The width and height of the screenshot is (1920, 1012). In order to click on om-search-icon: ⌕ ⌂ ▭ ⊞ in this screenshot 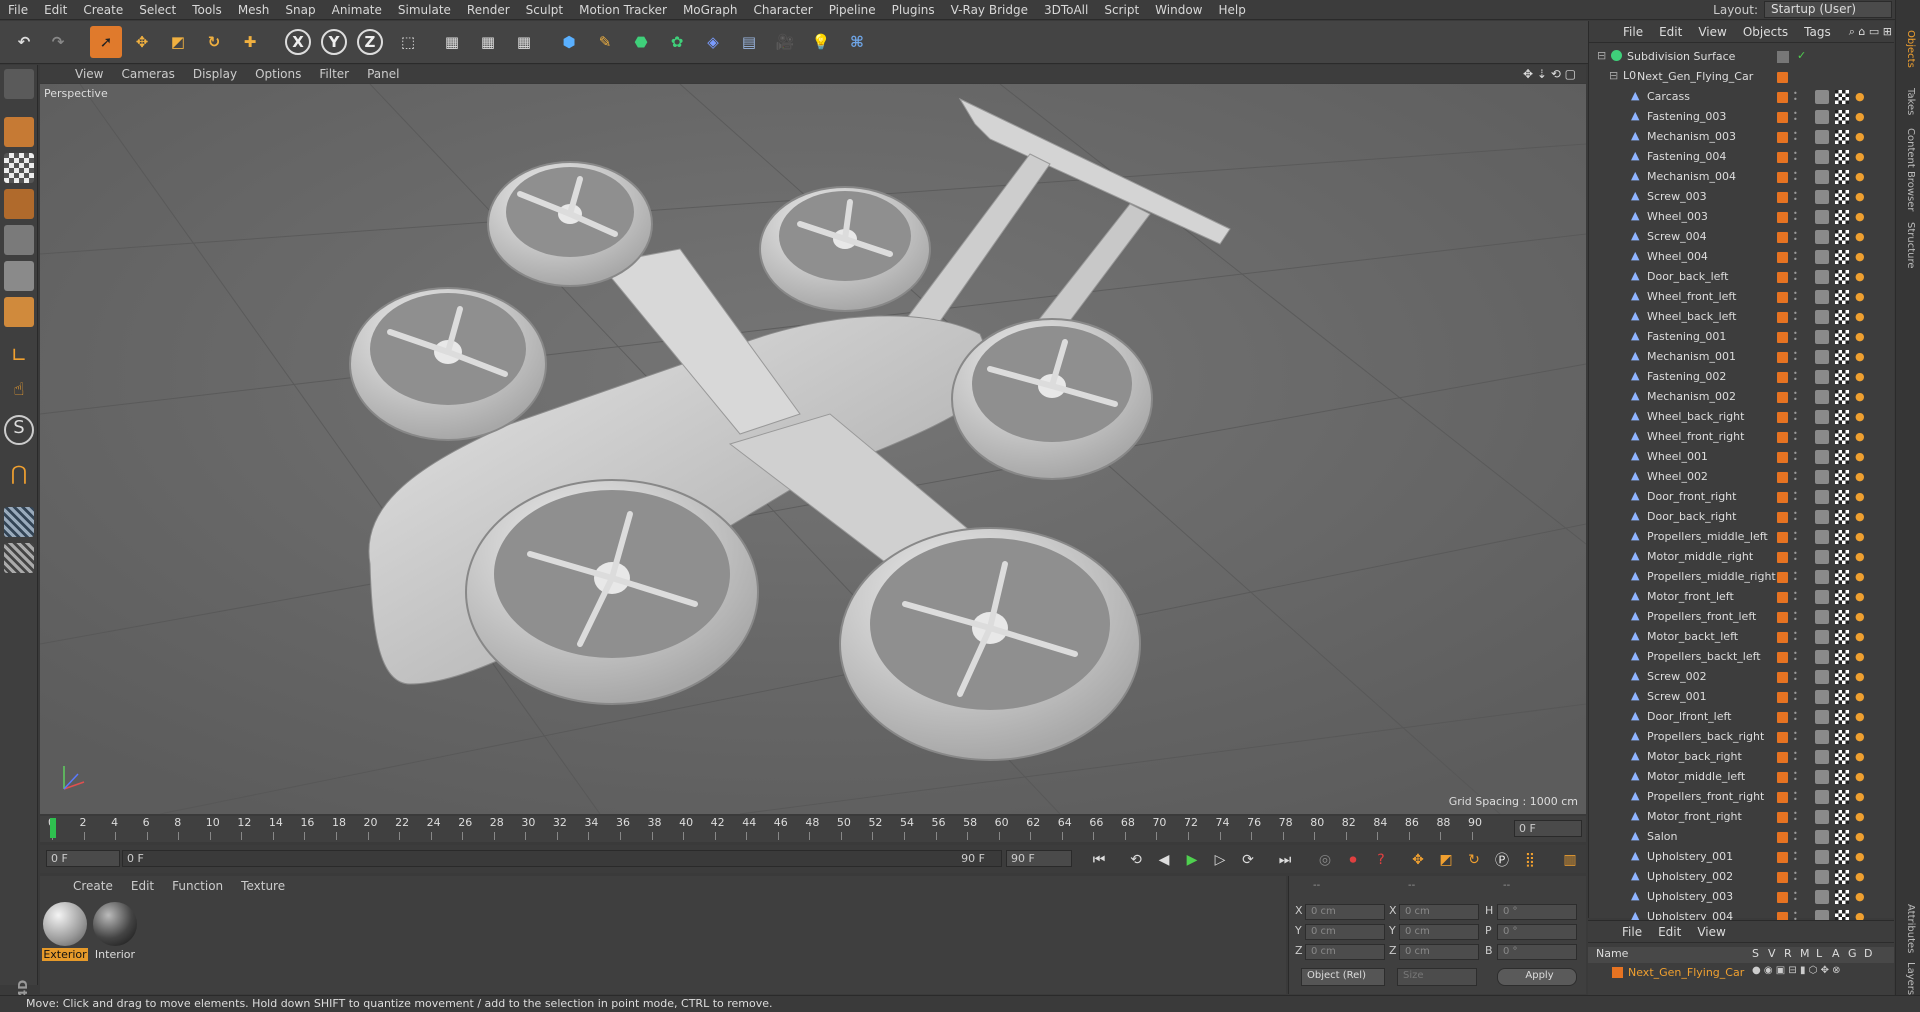, I will do `click(1870, 32)`.